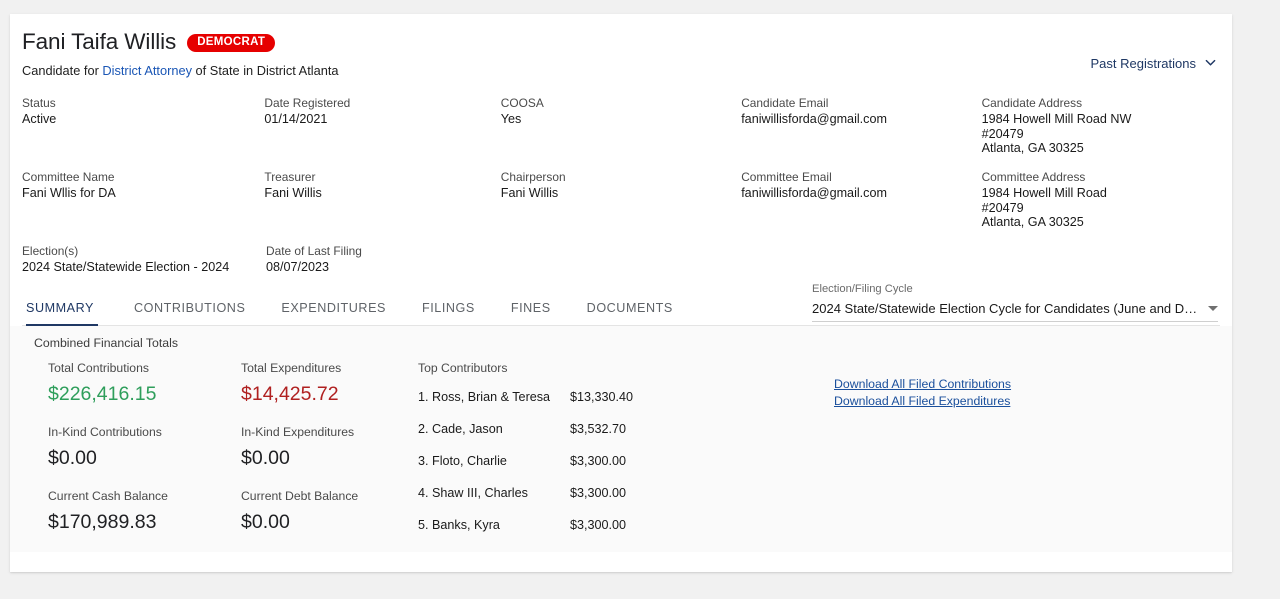  Describe the element at coordinates (922, 401) in the screenshot. I see `download-expenditures-link: Download All Filed Expenditures` at that location.